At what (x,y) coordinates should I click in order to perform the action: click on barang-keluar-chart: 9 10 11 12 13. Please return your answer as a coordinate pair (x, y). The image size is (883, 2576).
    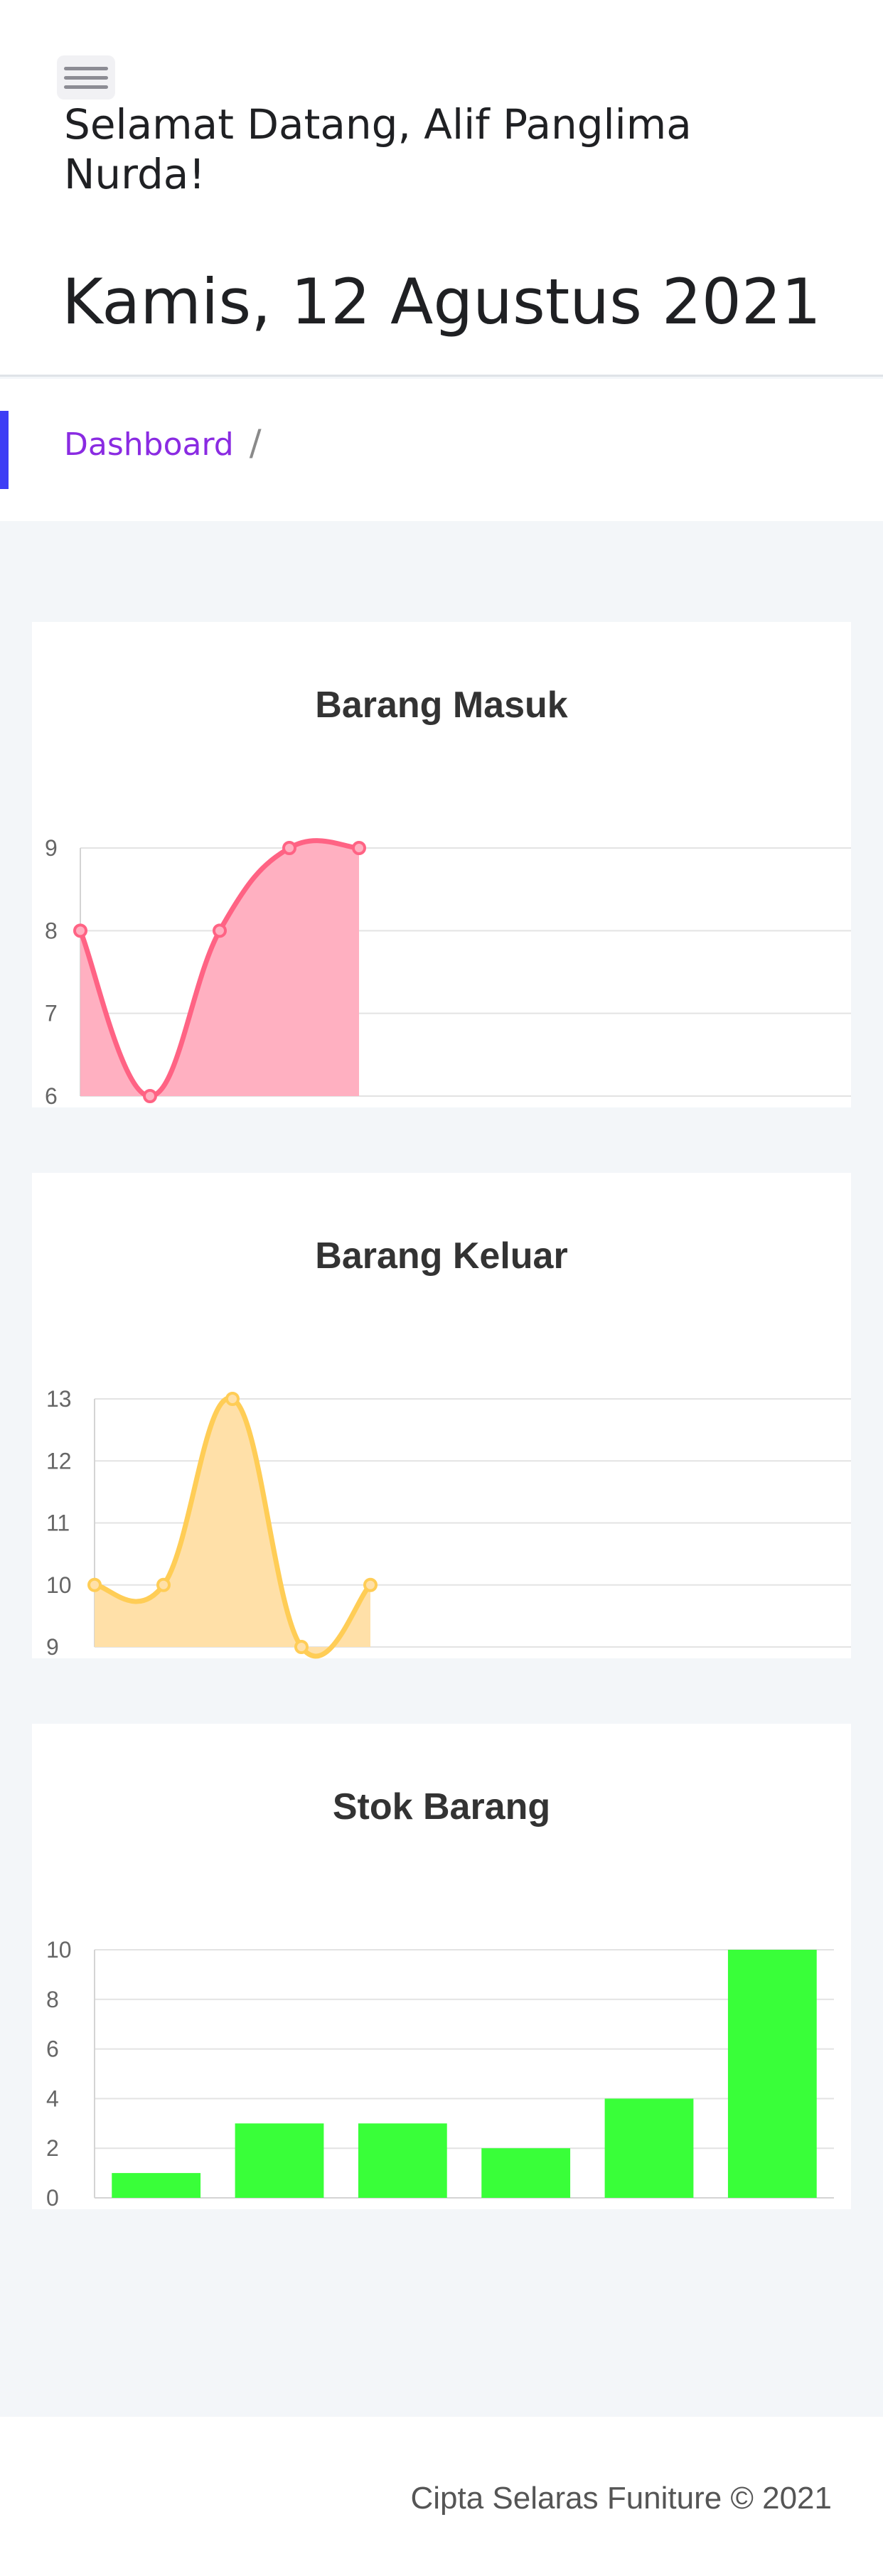
    Looking at the image, I should click on (449, 1523).